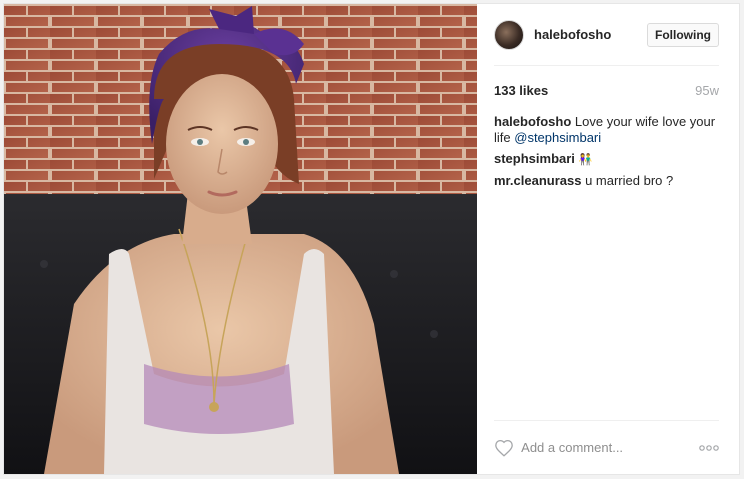 This screenshot has width=744, height=479. What do you see at coordinates (606, 159) in the screenshot?
I see `comment-item: stephsimbari 👫` at bounding box center [606, 159].